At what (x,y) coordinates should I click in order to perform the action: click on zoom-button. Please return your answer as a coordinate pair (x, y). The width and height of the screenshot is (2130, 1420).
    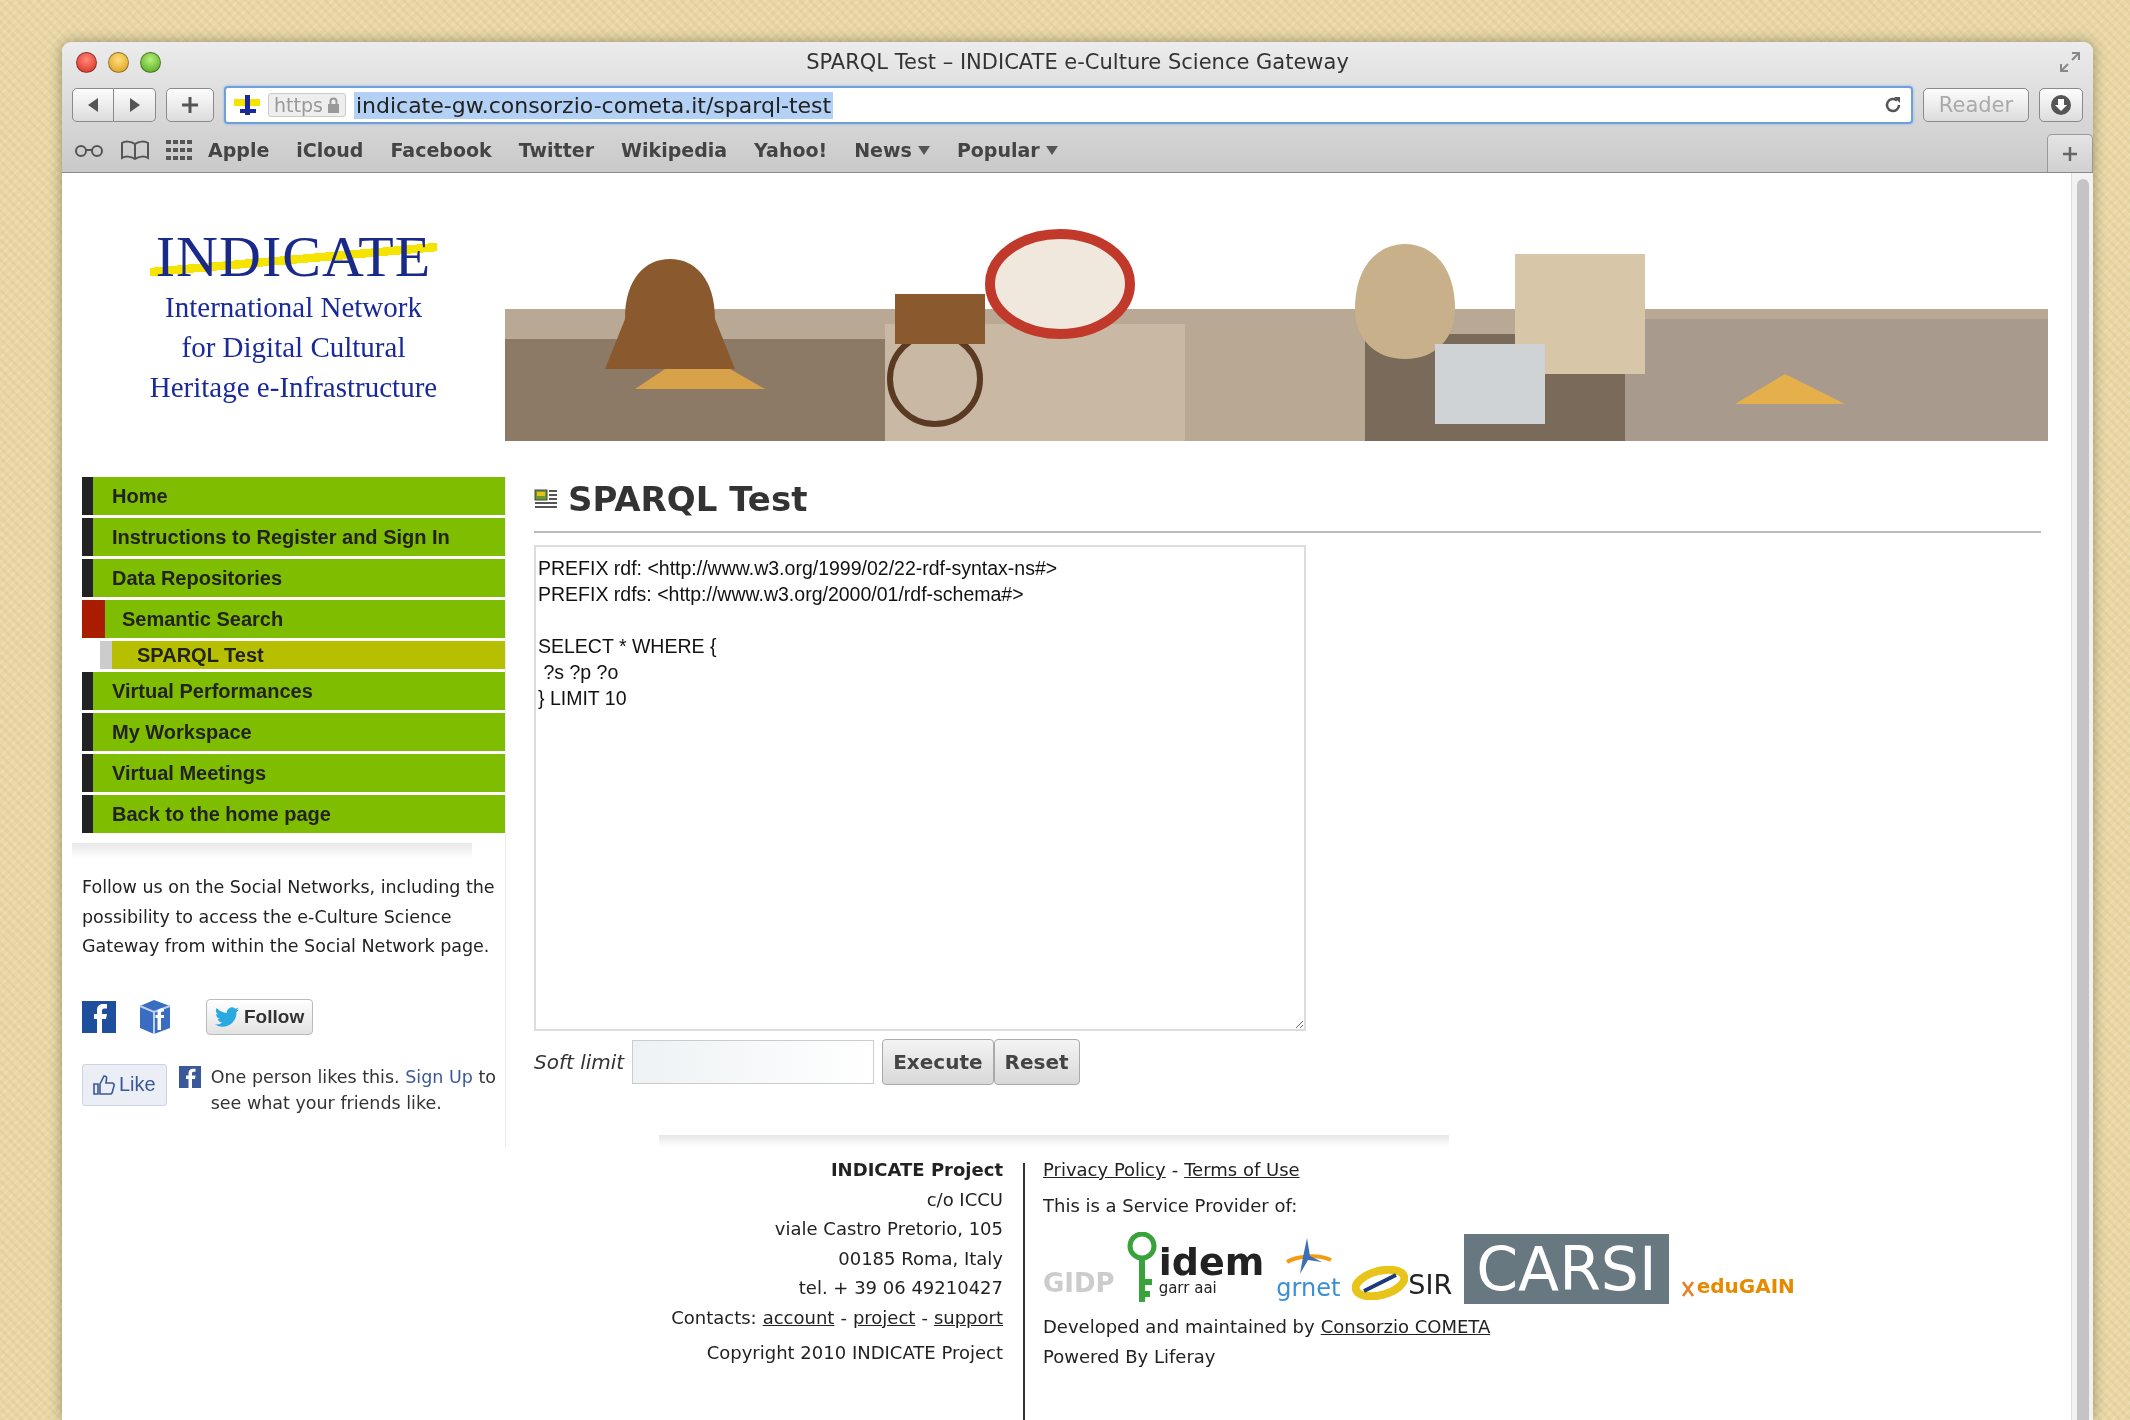
    Looking at the image, I should click on (150, 62).